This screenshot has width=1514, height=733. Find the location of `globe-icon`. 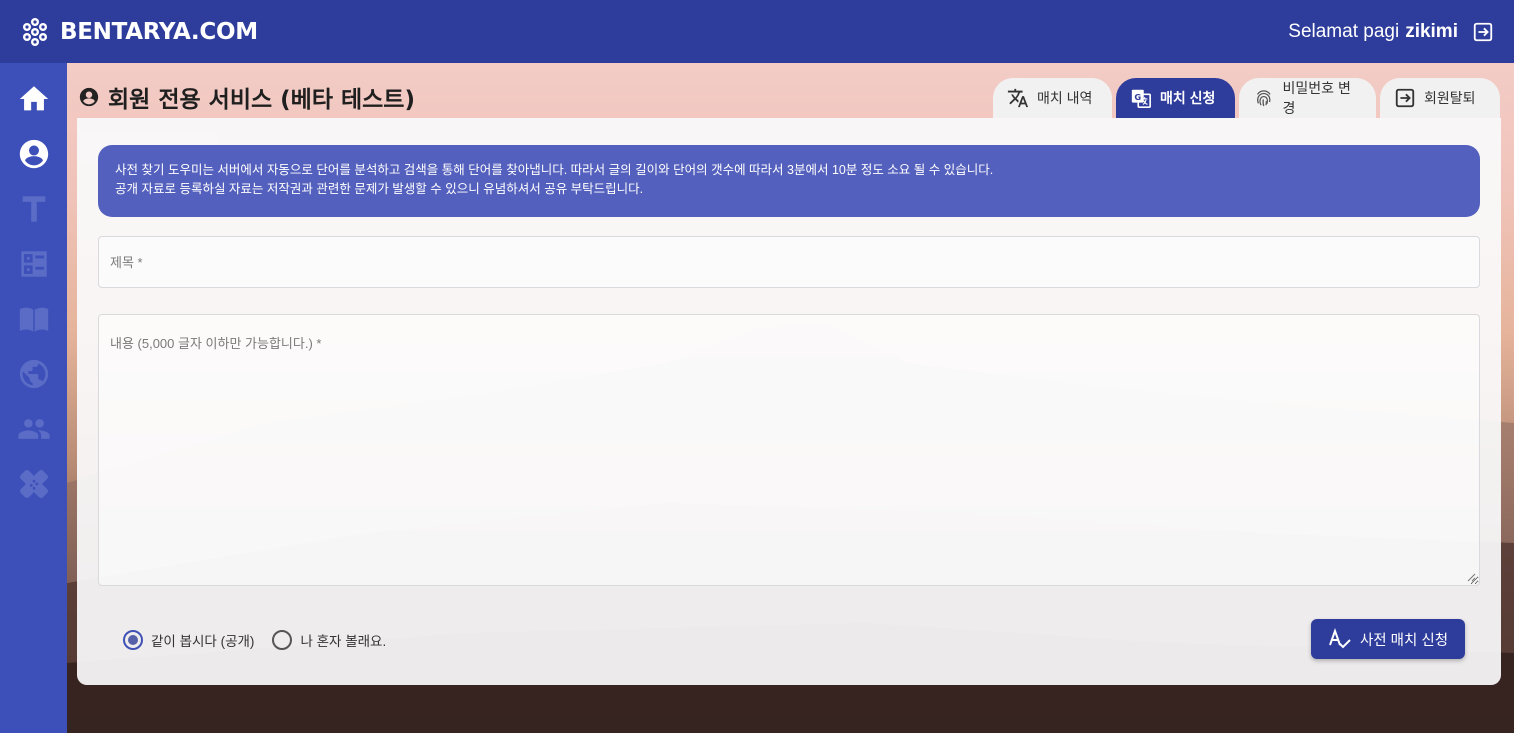

globe-icon is located at coordinates (33, 374).